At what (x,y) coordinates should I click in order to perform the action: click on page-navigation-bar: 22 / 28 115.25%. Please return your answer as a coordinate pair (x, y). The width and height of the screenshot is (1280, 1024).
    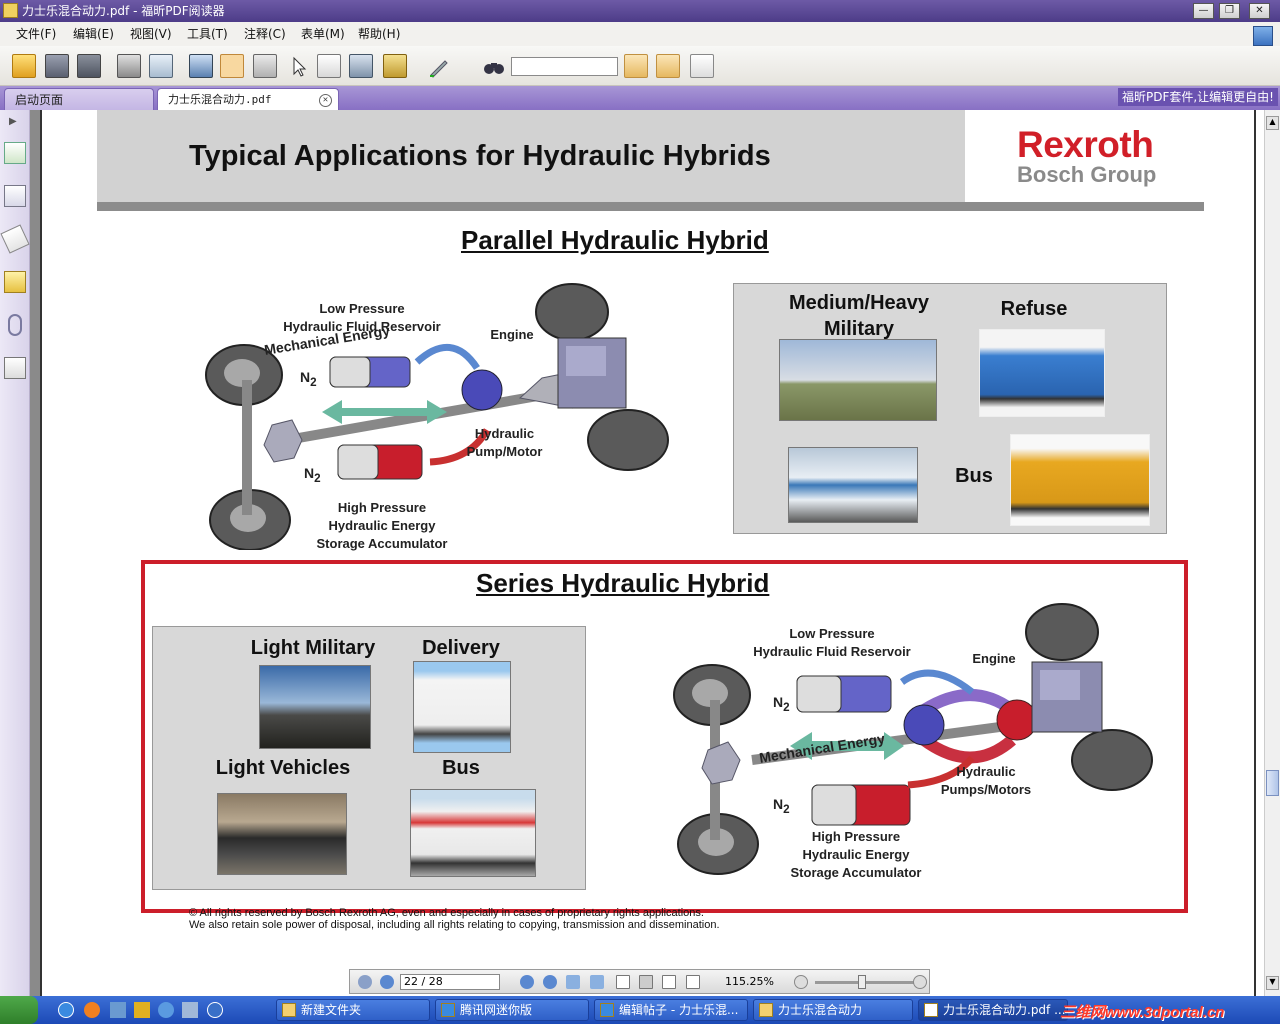
    Looking at the image, I should click on (639, 981).